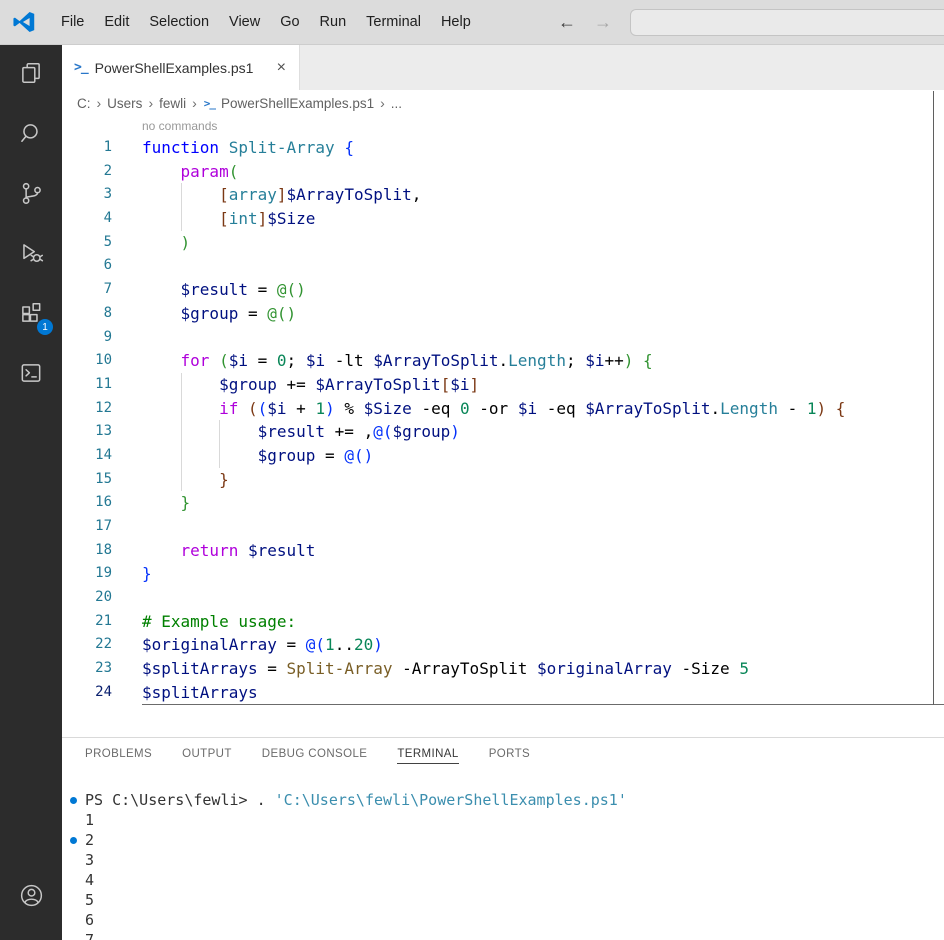  What do you see at coordinates (503, 527) in the screenshot?
I see `code-line: 17` at bounding box center [503, 527].